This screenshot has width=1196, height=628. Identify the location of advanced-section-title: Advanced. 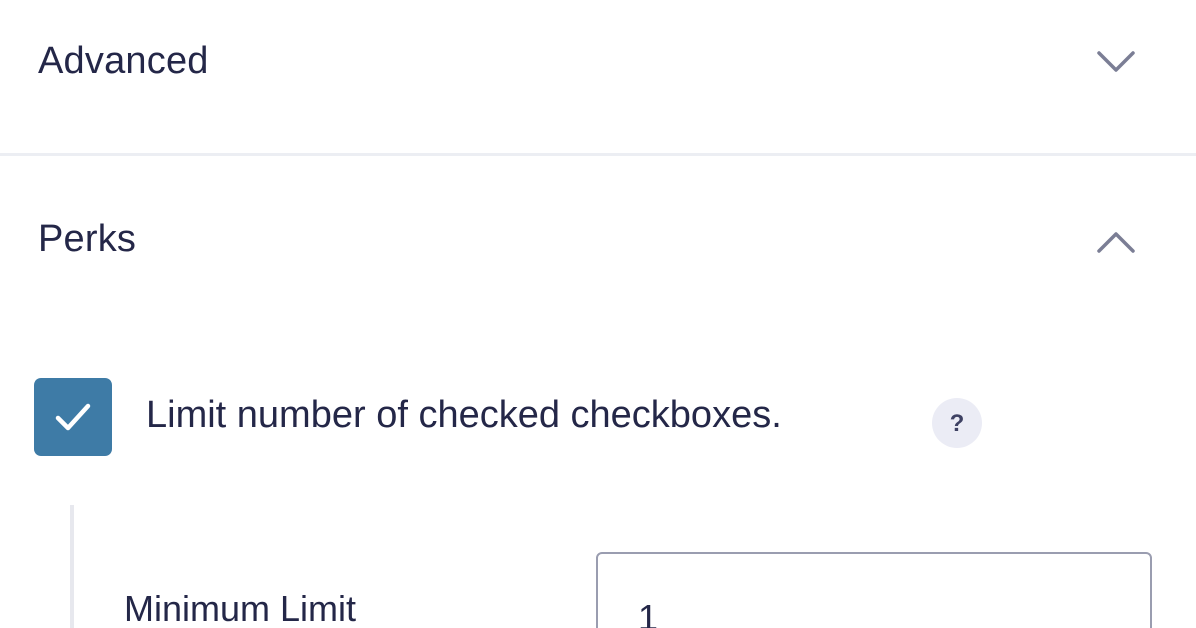
(123, 61).